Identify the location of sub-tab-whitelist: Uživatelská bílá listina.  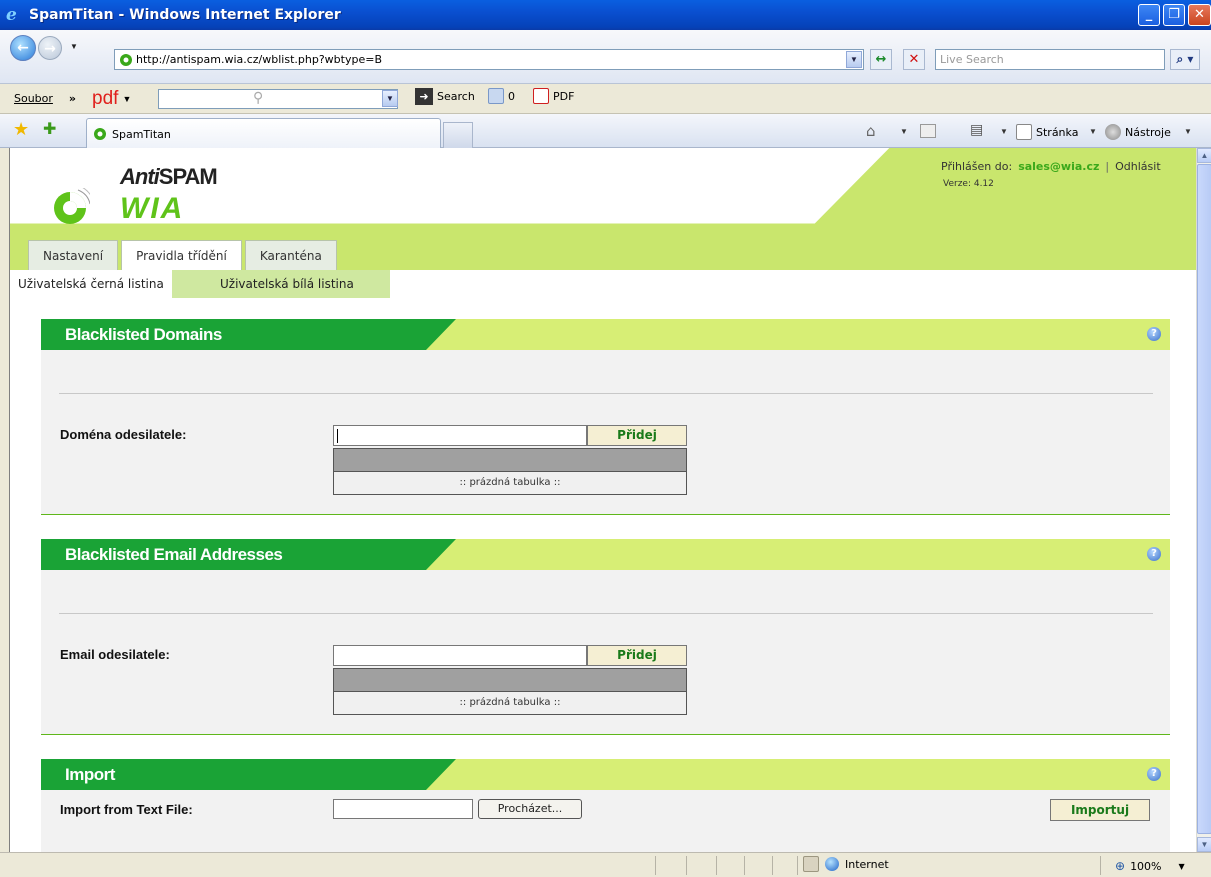
(287, 284).